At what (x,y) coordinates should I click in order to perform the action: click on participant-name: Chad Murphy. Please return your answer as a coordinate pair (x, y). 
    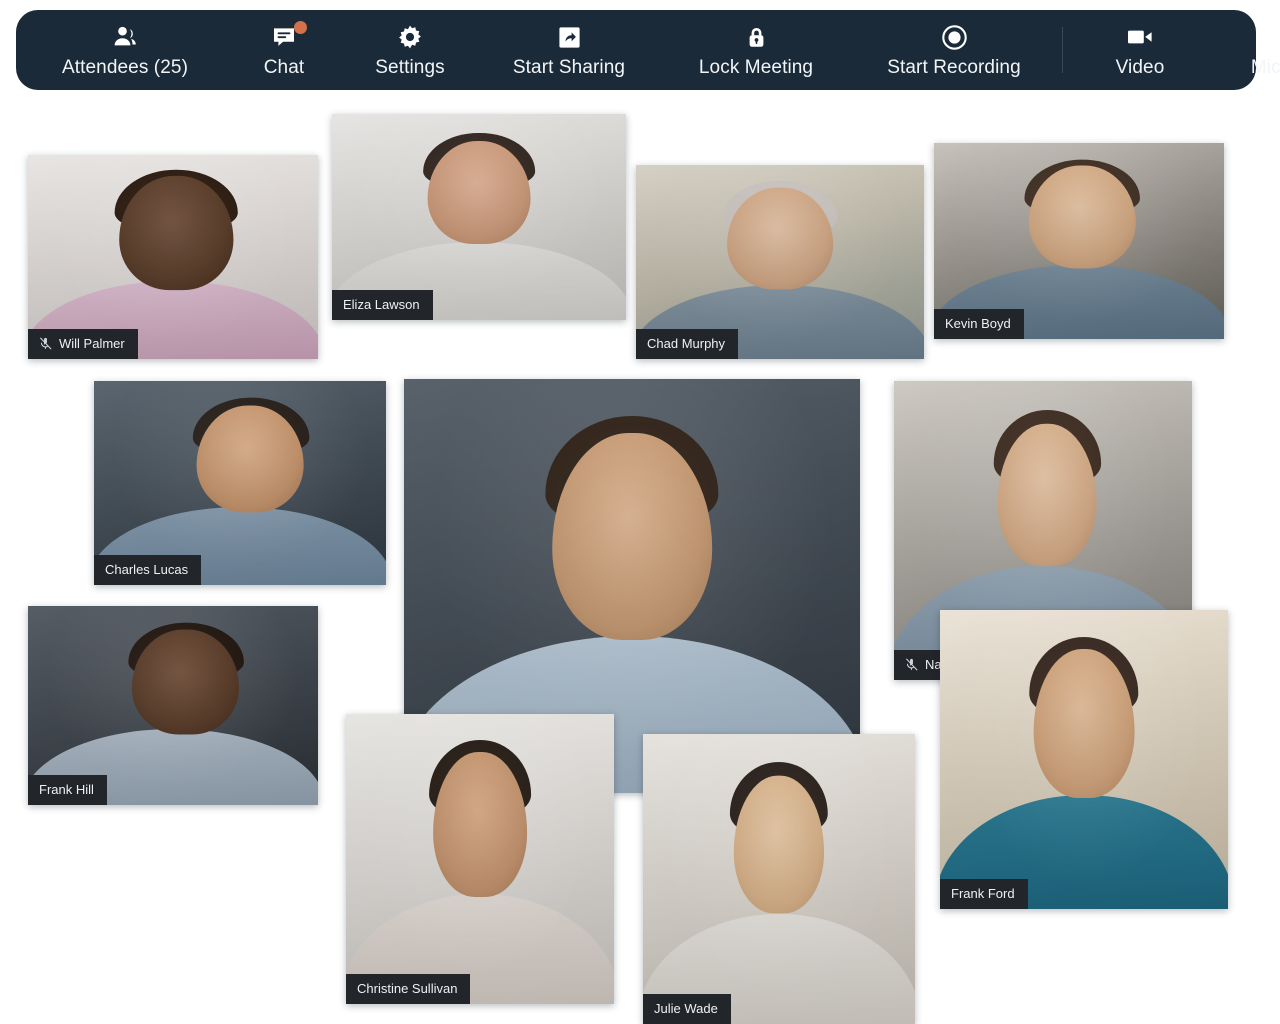
    Looking at the image, I should click on (686, 343).